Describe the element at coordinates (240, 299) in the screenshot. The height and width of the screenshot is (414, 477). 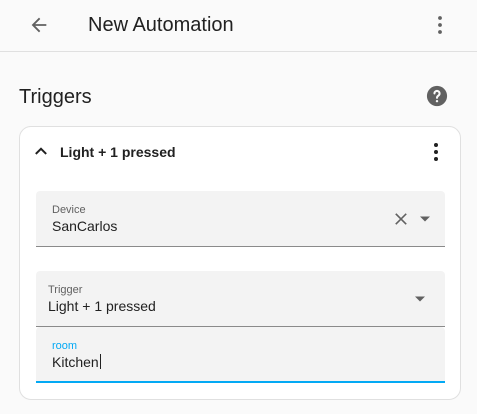
I see `trigger-type-field: Trigger Light + 1 pressed` at that location.